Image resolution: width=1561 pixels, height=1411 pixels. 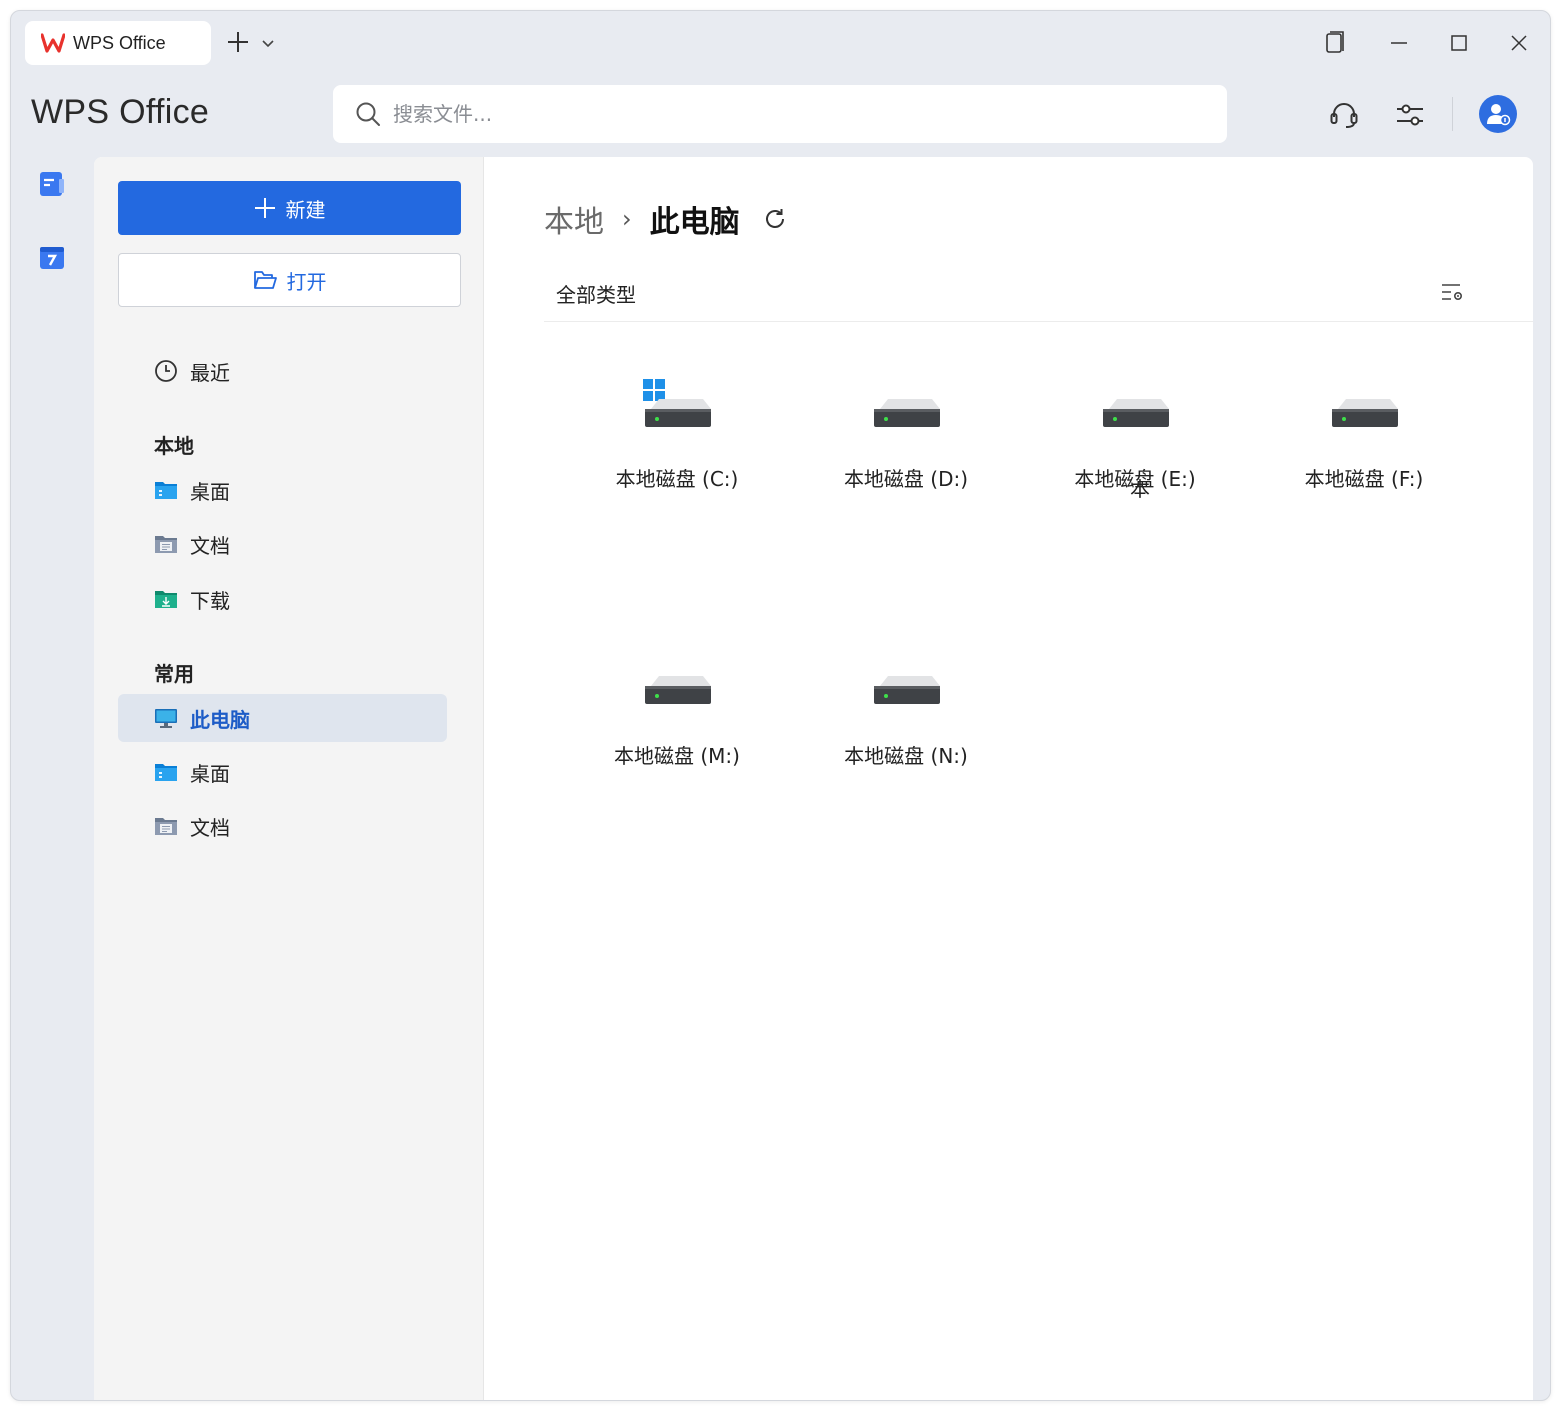 I want to click on drive-label: 本地磁盘 (D:), so click(x=906, y=479).